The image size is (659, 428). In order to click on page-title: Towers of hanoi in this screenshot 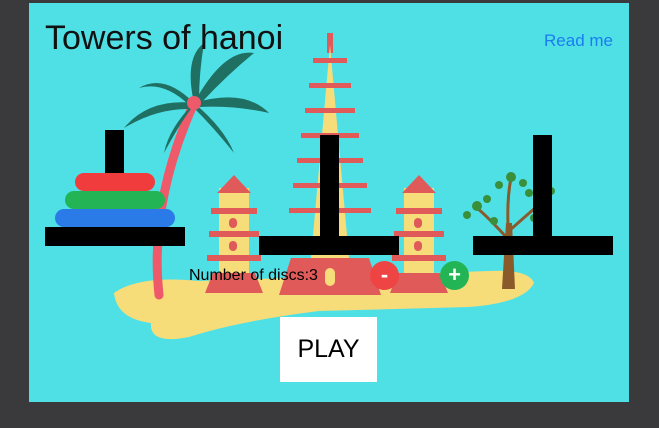, I will do `click(164, 38)`.